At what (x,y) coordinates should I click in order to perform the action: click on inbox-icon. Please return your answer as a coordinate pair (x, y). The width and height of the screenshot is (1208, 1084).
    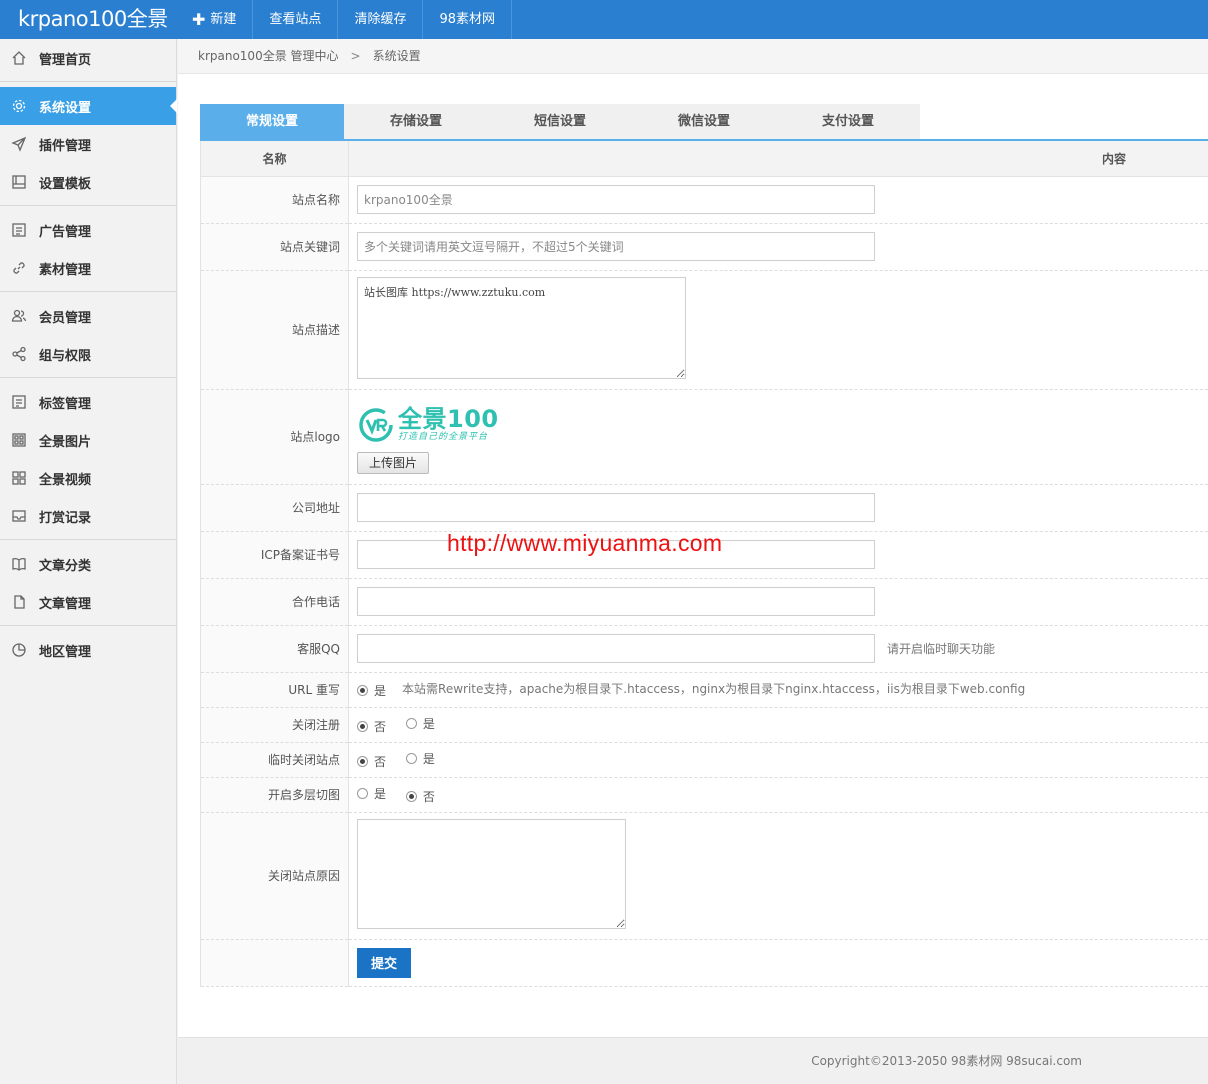
    Looking at the image, I should click on (19, 516).